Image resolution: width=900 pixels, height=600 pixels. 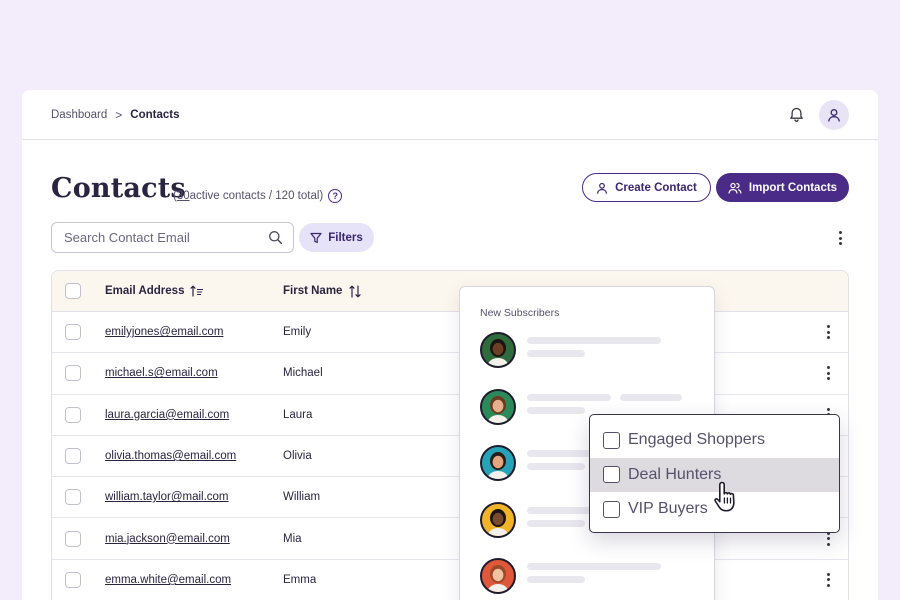 What do you see at coordinates (313, 291) in the screenshot?
I see `column-first-name: First Name` at bounding box center [313, 291].